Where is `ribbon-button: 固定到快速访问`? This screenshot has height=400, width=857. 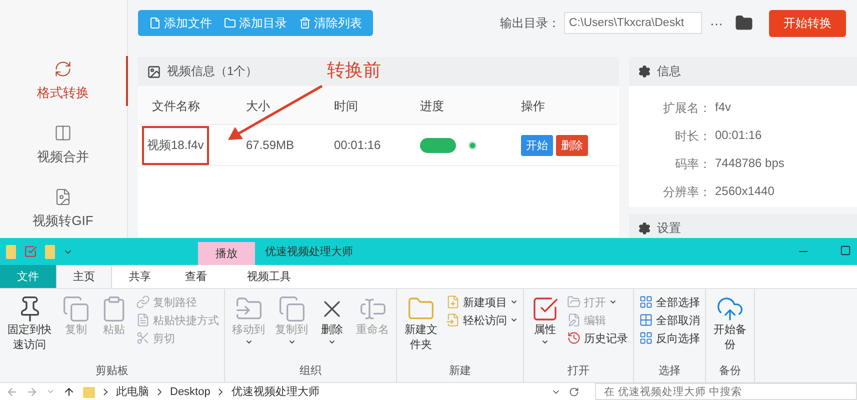
ribbon-button: 固定到快速访问 is located at coordinates (29, 327).